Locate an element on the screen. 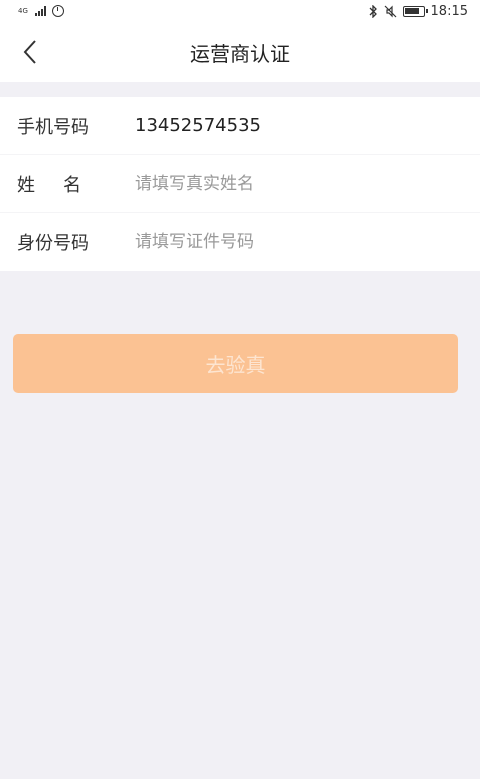 The image size is (480, 779). status-right: 18:15 is located at coordinates (418, 11).